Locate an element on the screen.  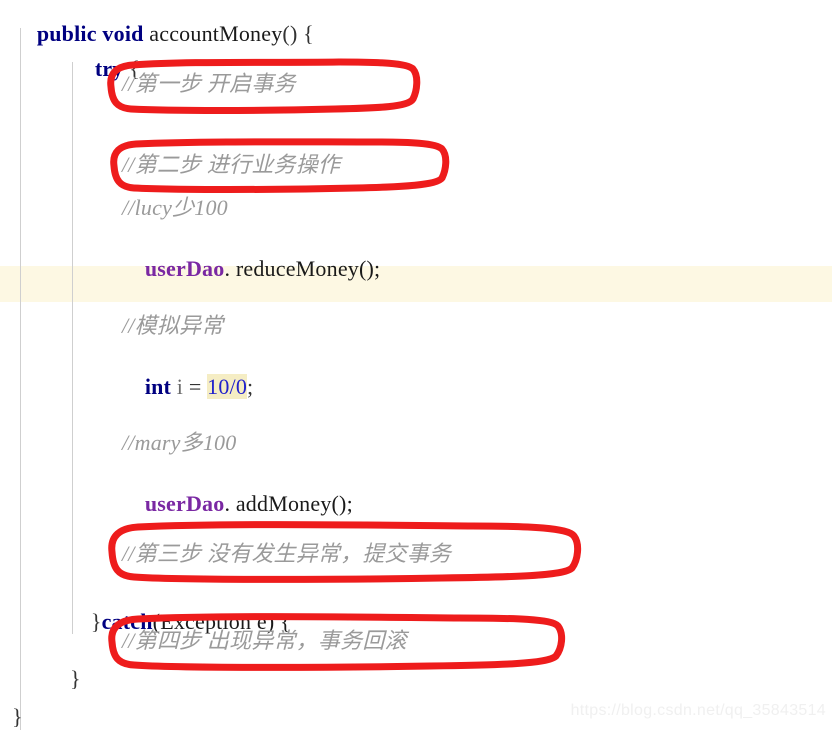
semicolon: ; is located at coordinates (250, 386).